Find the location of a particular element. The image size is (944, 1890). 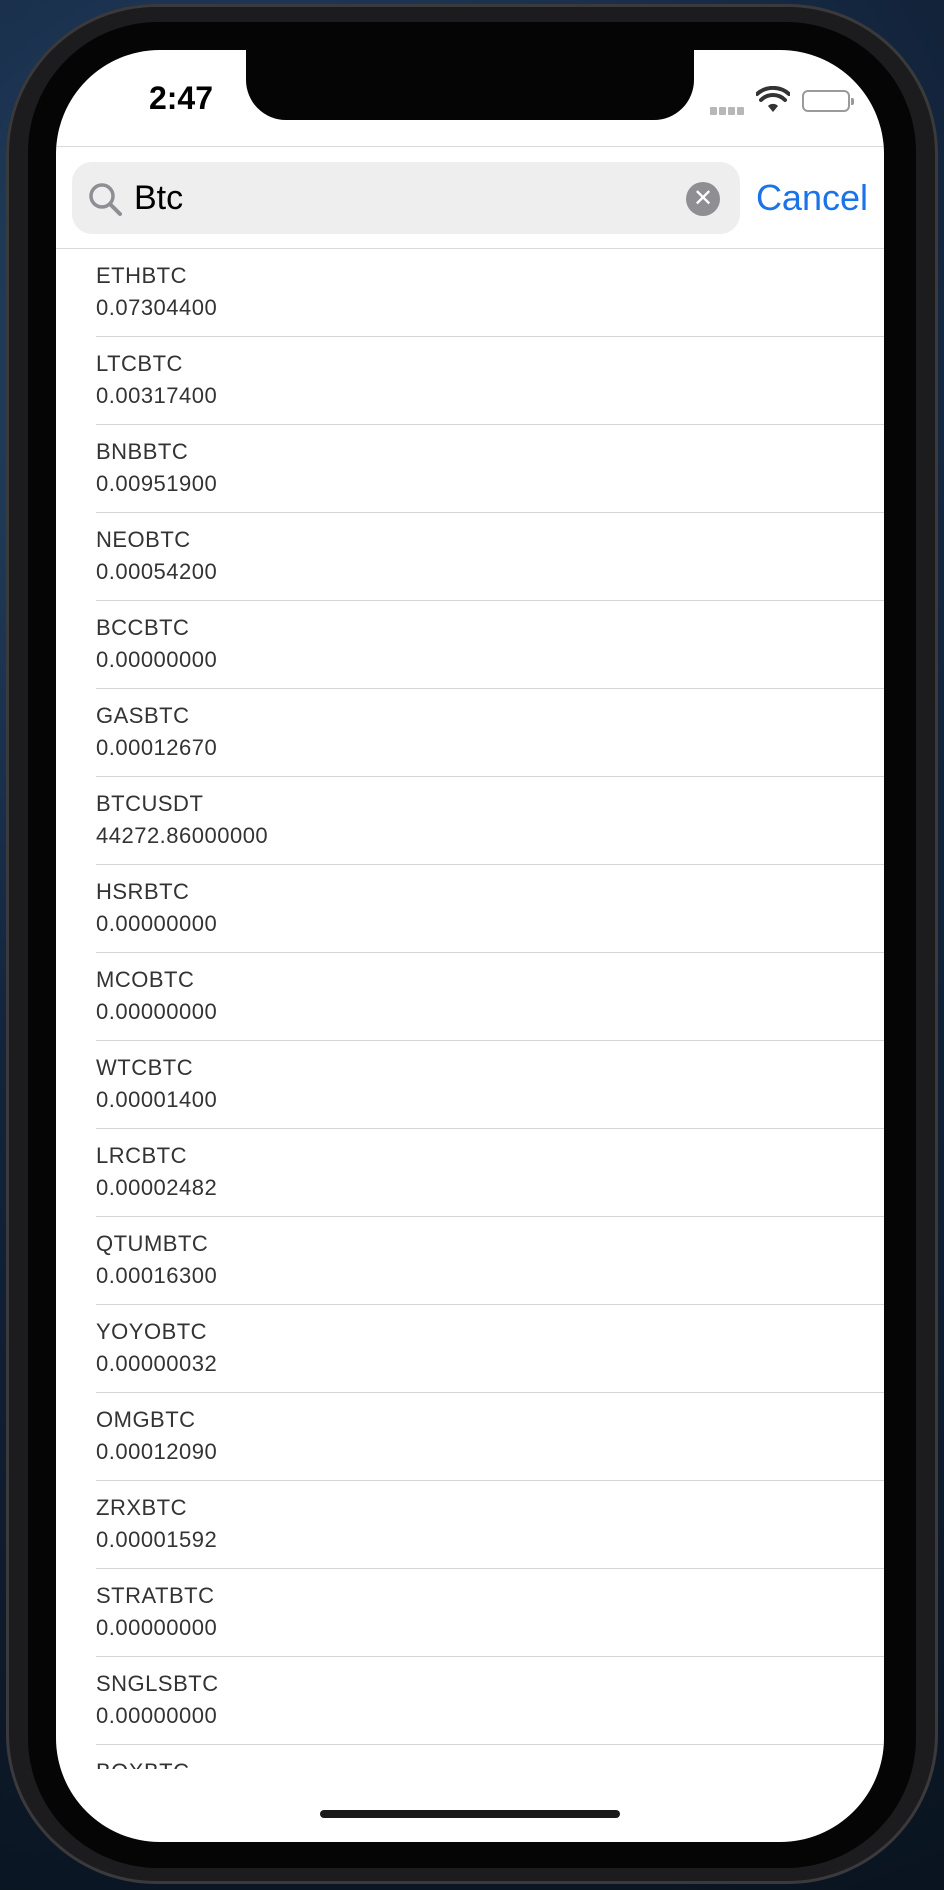

list-item: SNGLSBTC 0.00000000 is located at coordinates (490, 1701).